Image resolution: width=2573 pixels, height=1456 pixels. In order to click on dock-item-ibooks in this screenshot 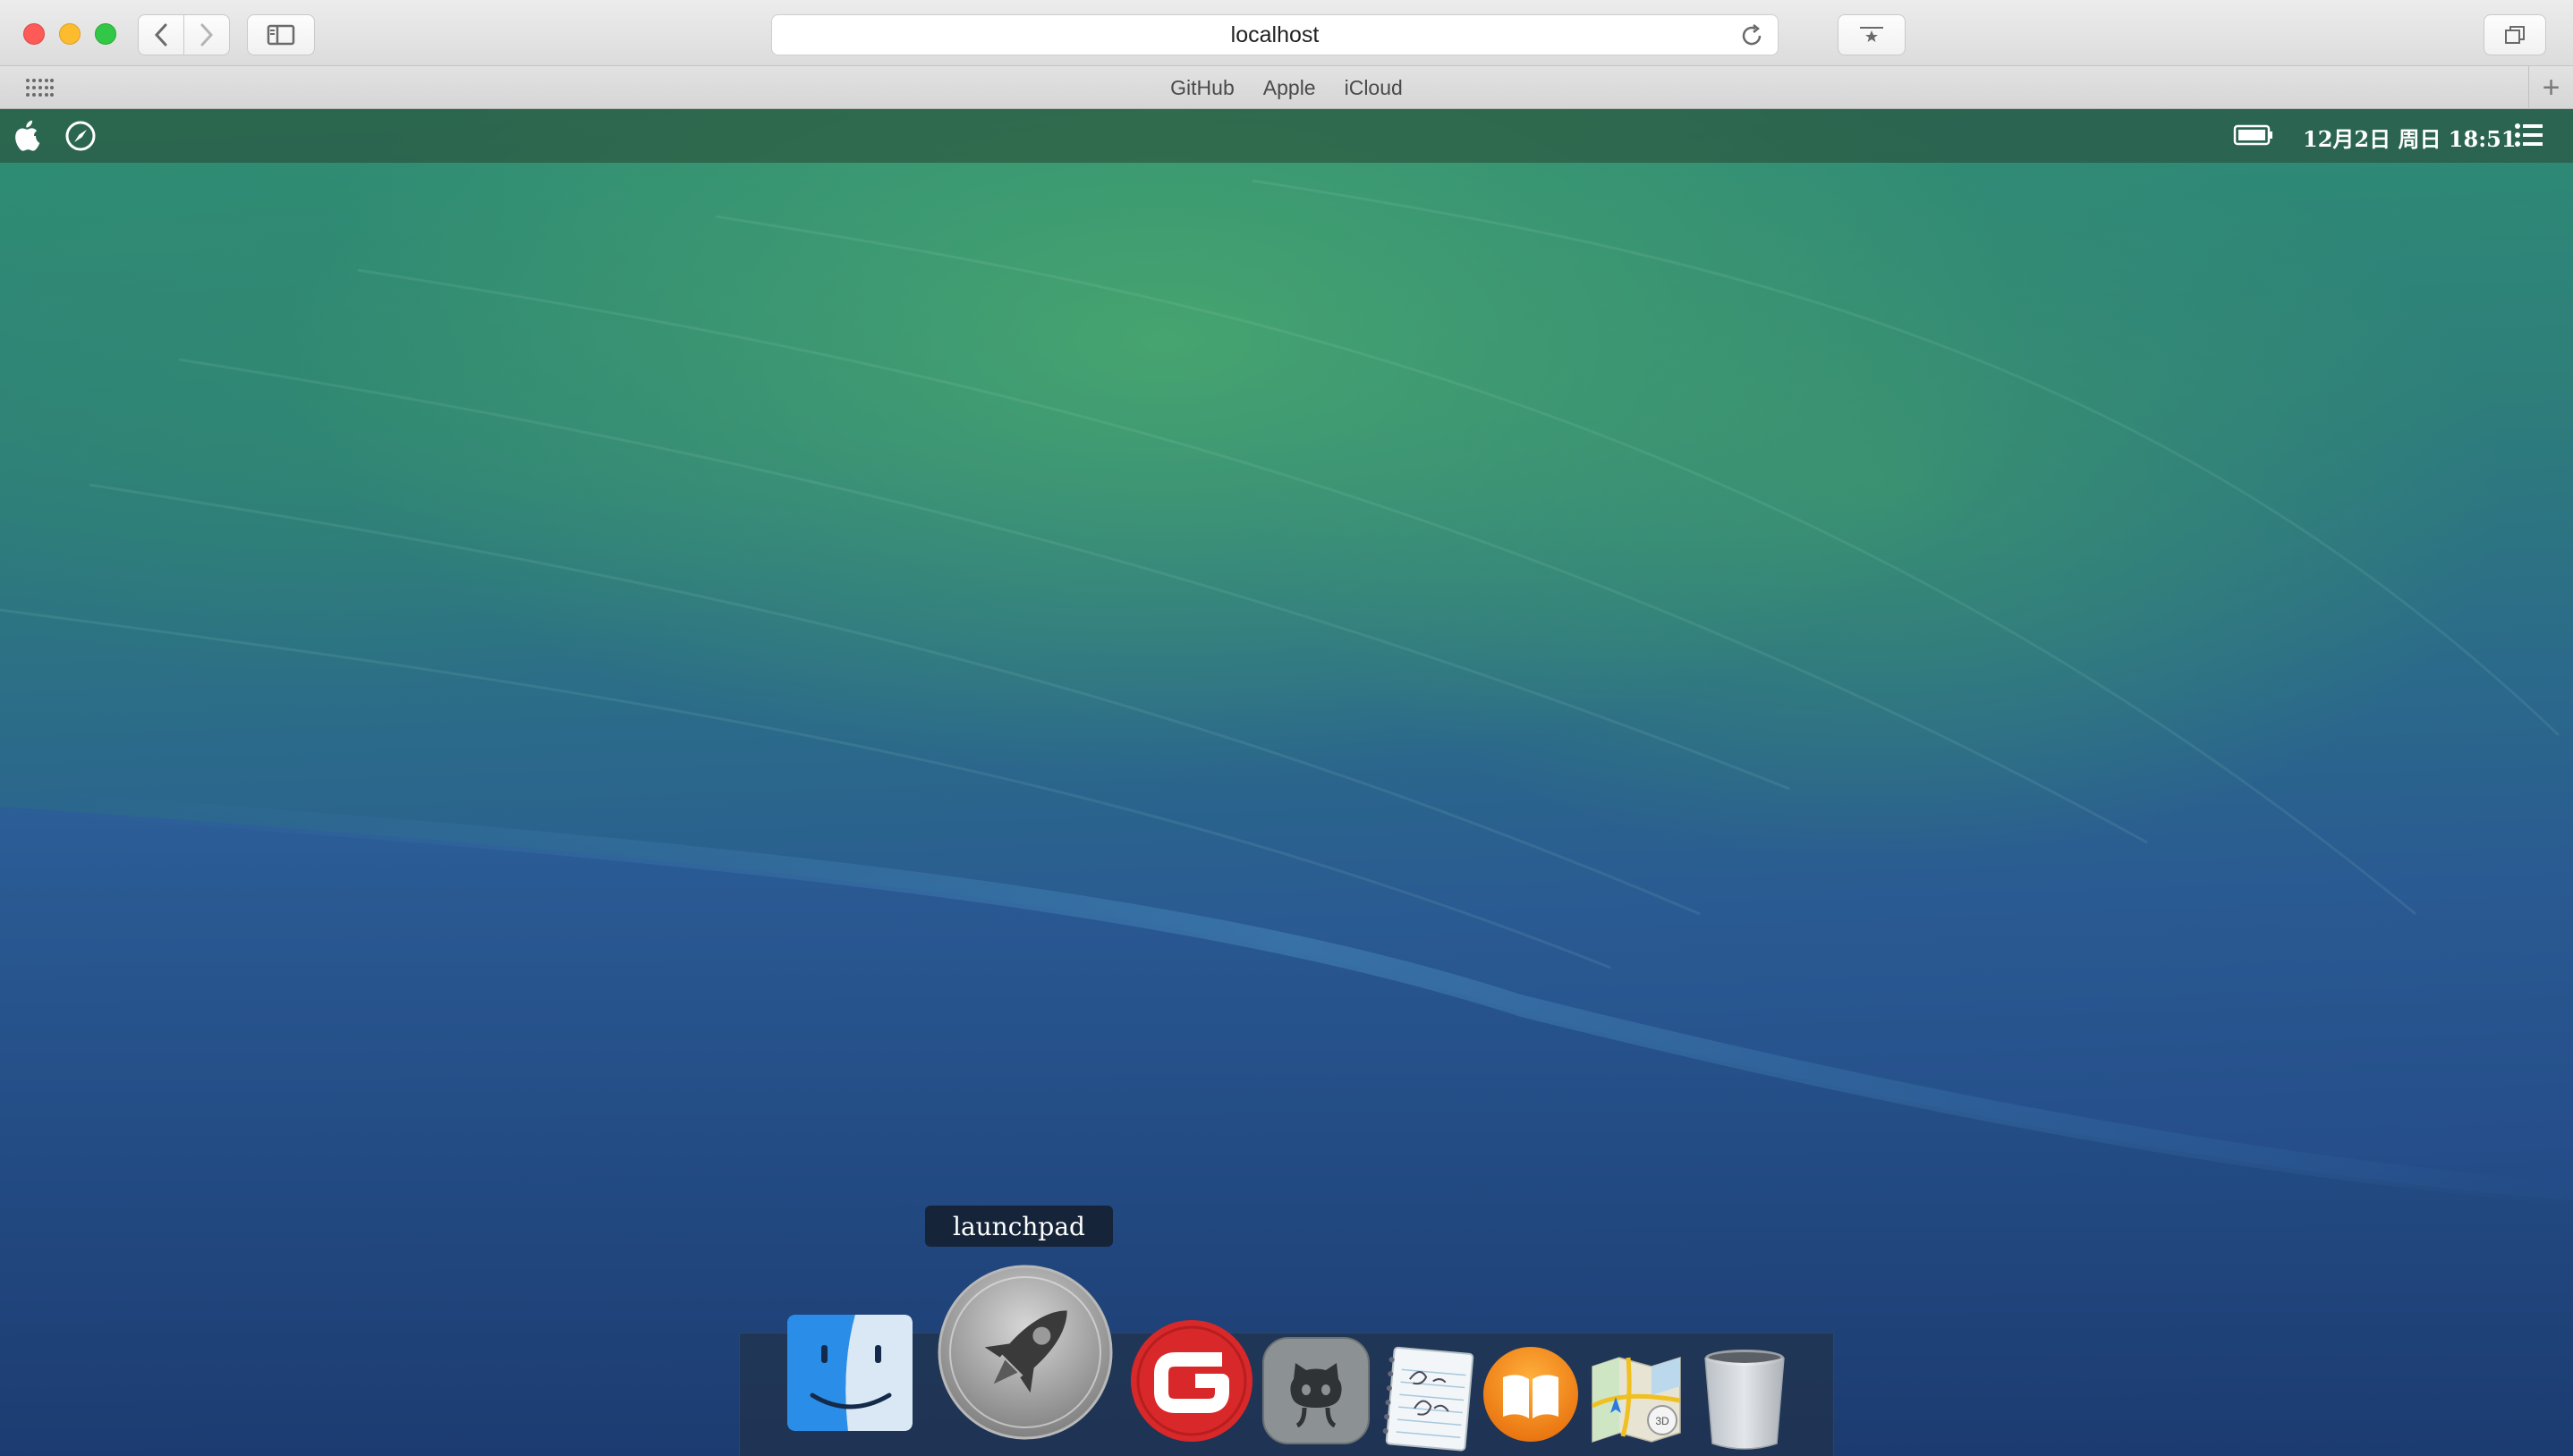, I will do `click(1531, 1394)`.